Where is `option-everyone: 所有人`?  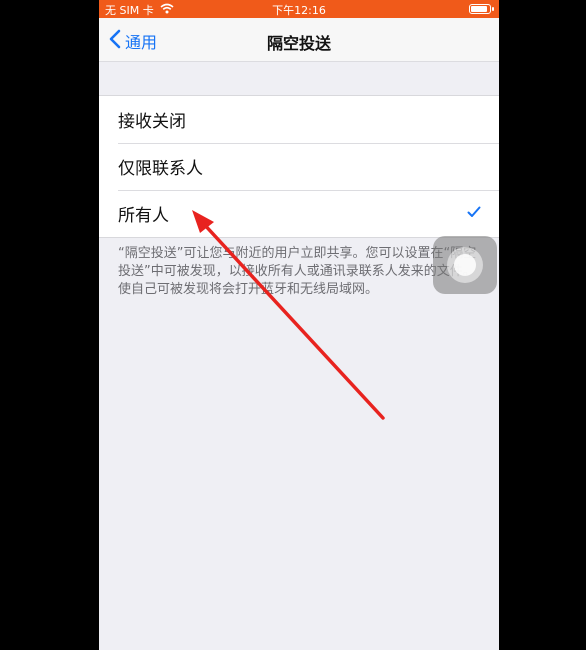 option-everyone: 所有人 is located at coordinates (299, 213).